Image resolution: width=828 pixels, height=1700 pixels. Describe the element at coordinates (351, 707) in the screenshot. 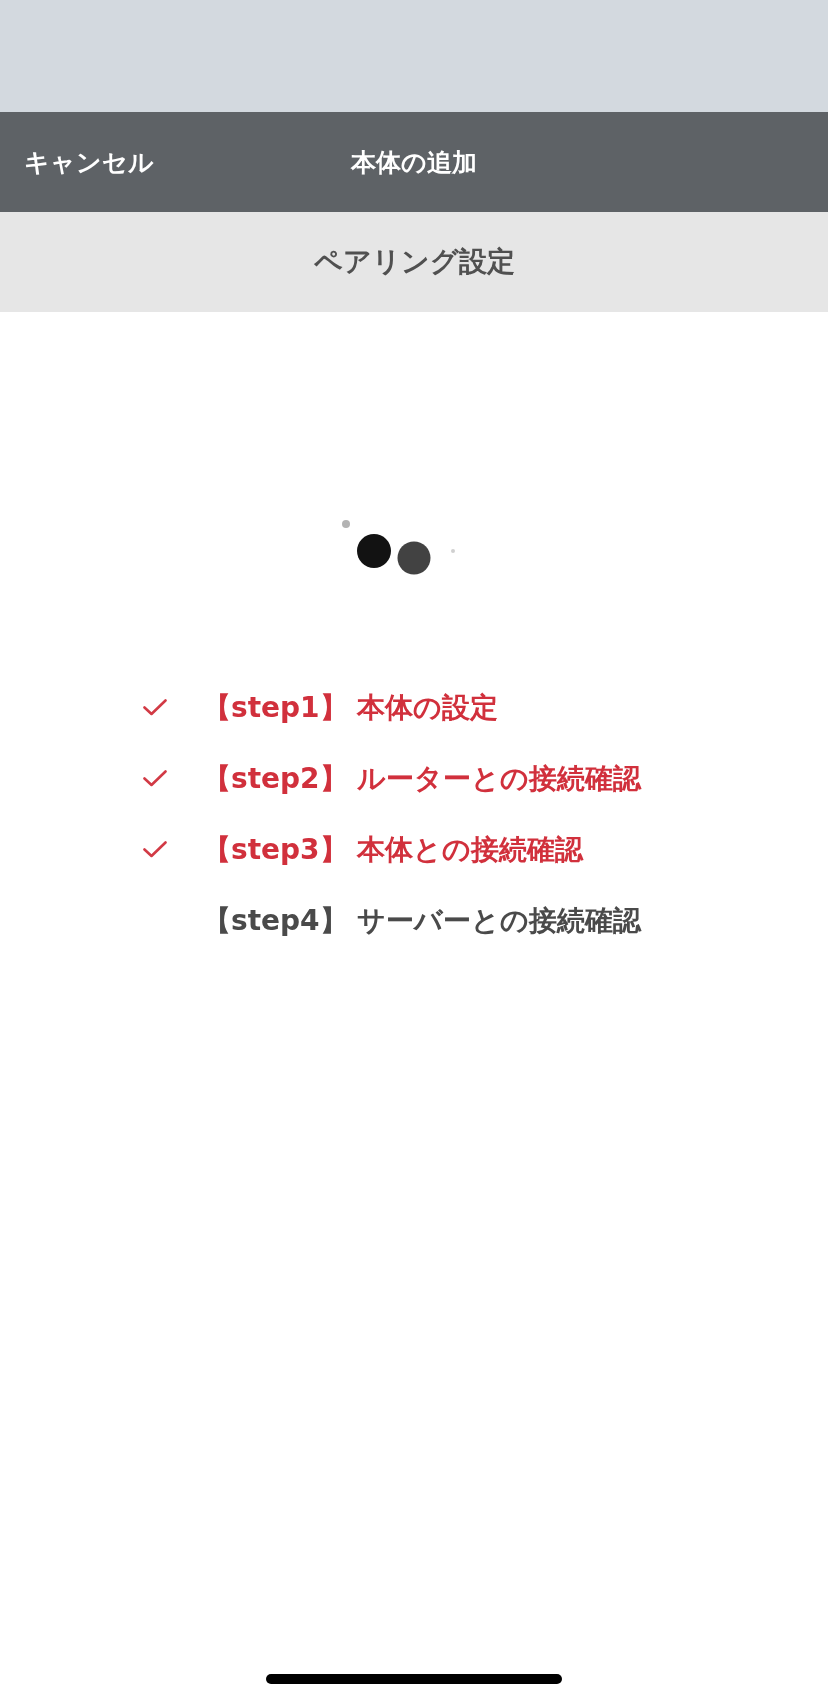

I see `step-label: 【step1】 本体の設定` at that location.